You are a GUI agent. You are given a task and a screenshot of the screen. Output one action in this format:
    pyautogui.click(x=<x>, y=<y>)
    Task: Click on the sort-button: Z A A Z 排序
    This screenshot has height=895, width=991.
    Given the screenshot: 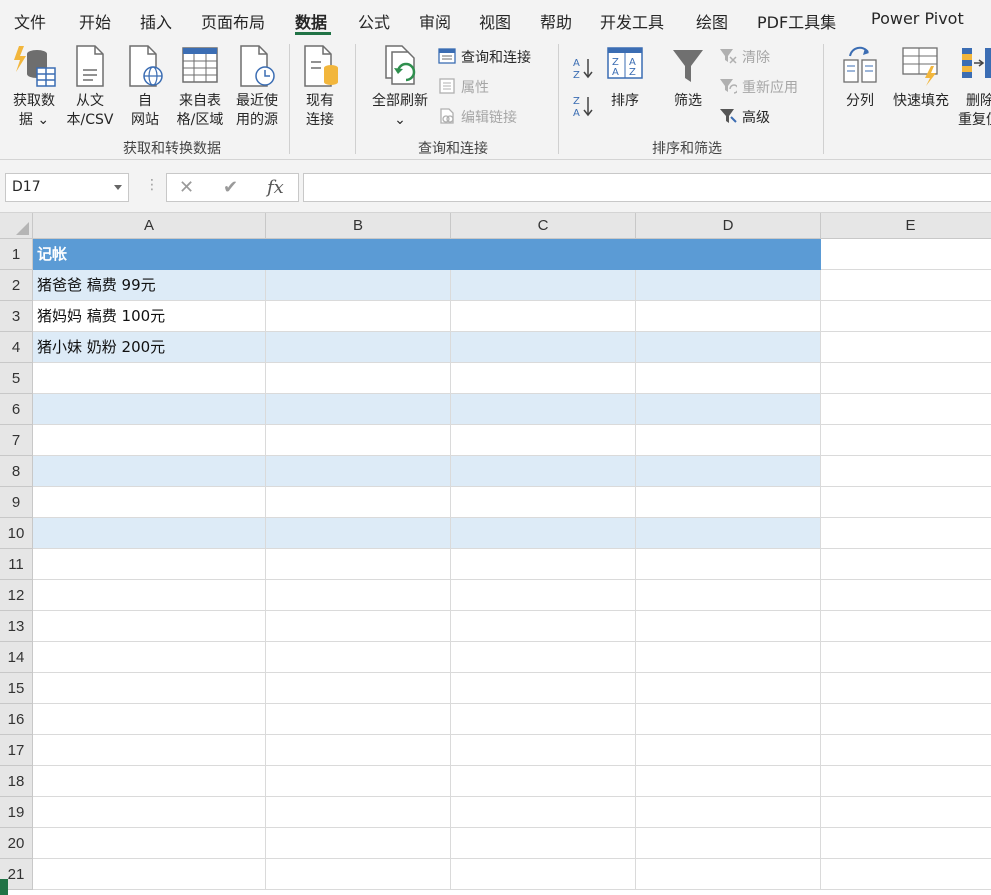 What is the action you would take?
    pyautogui.click(x=625, y=77)
    